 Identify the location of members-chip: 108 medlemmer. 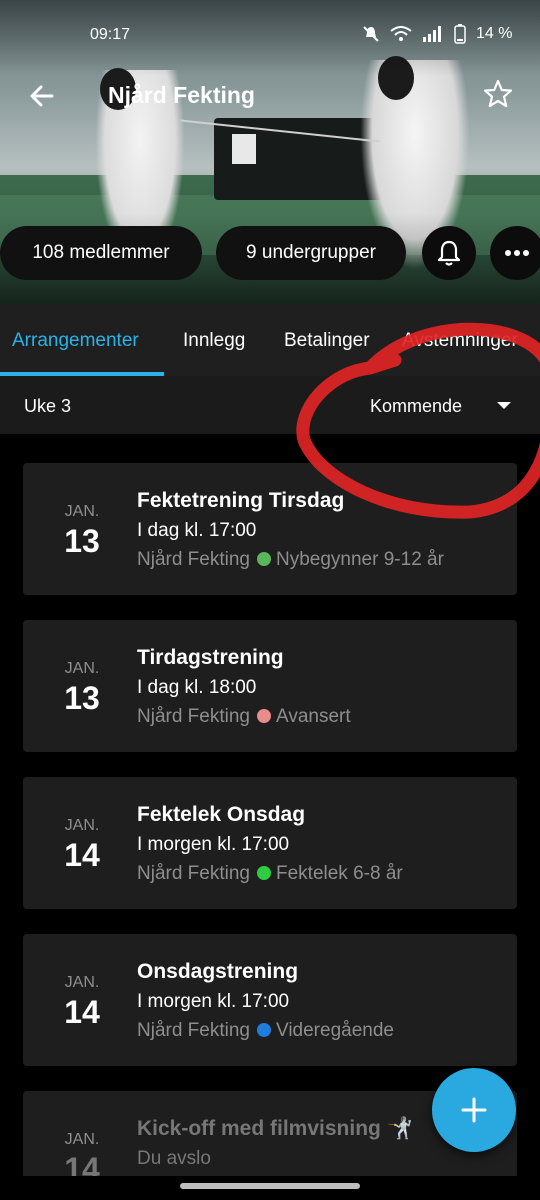
(101, 253).